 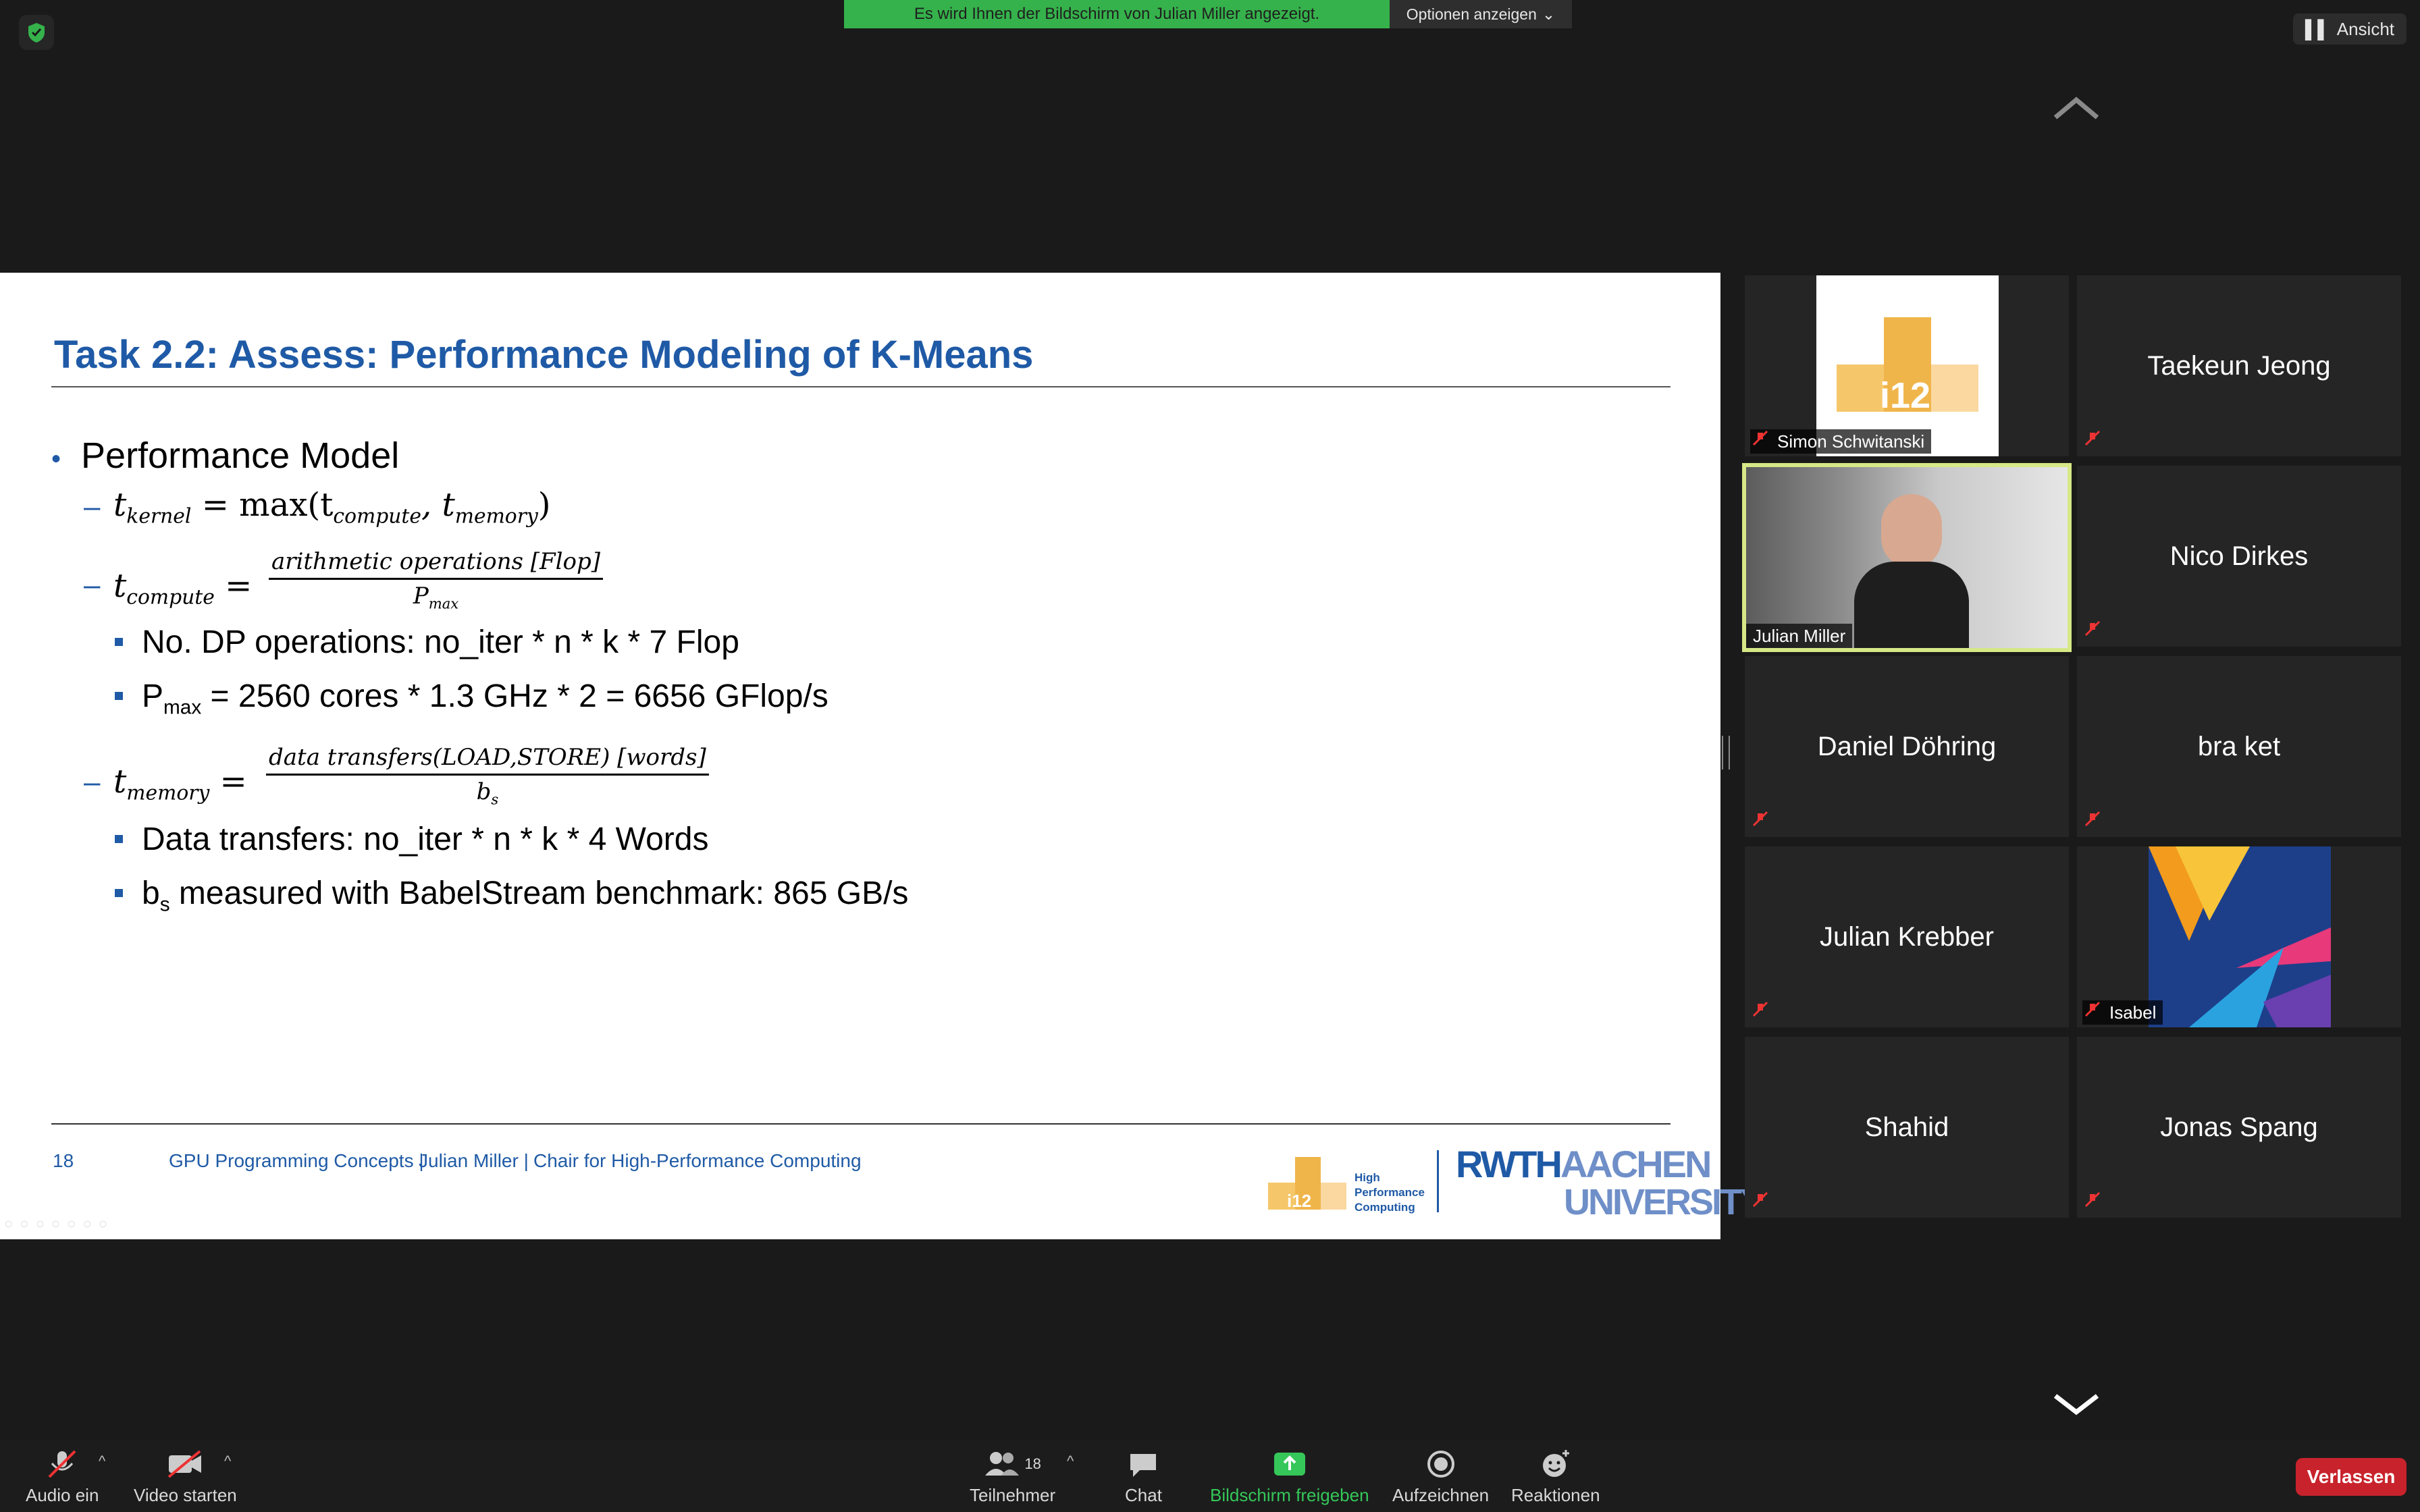 I want to click on view-options-button: Optionen anzeigen ⌄, so click(x=1481, y=14).